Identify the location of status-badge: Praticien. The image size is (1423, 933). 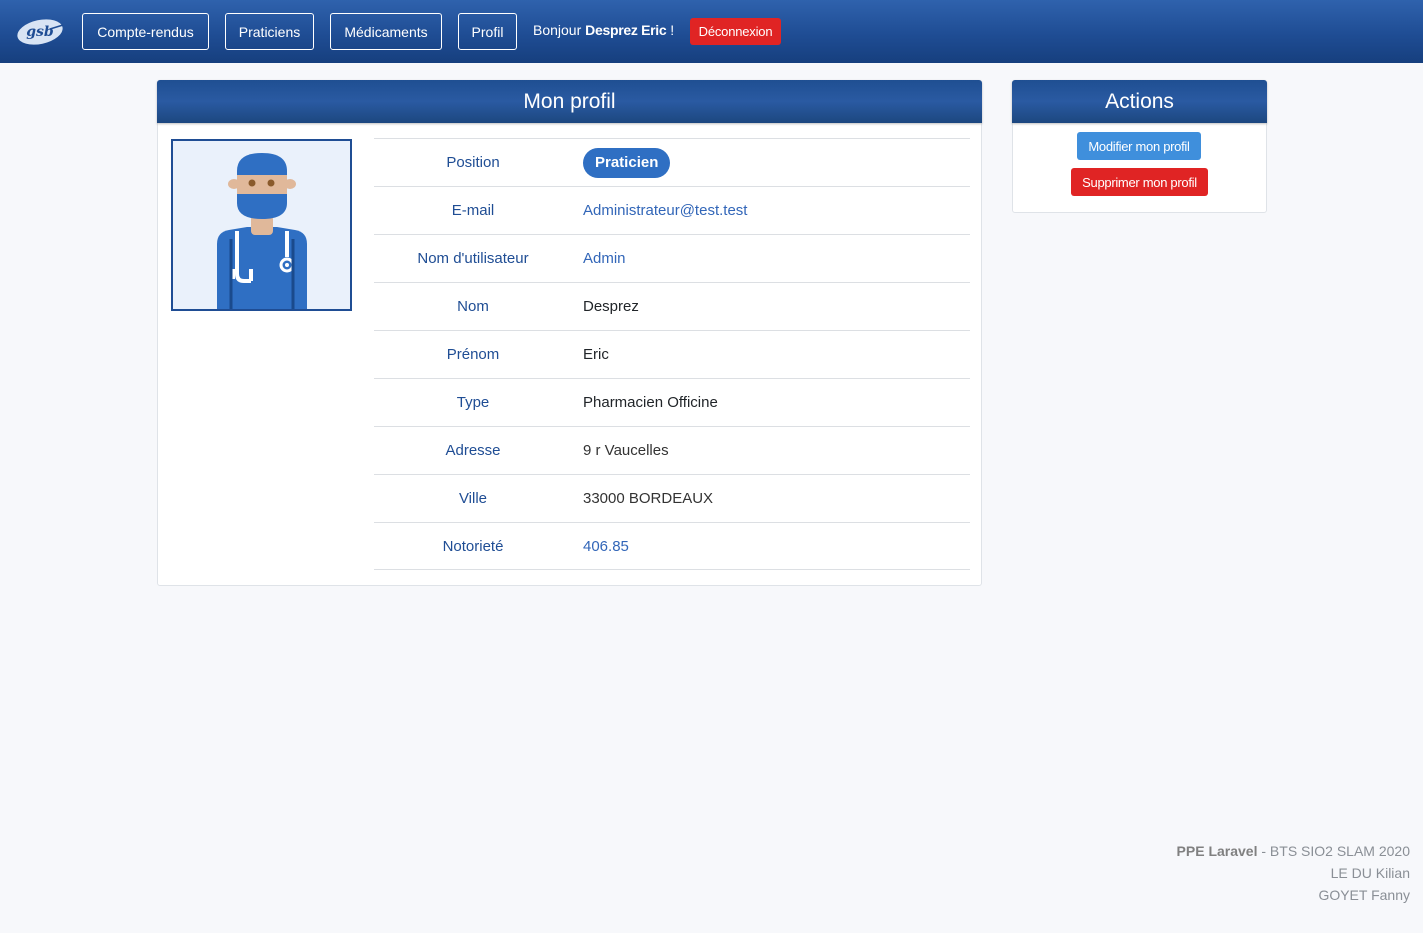
(627, 162).